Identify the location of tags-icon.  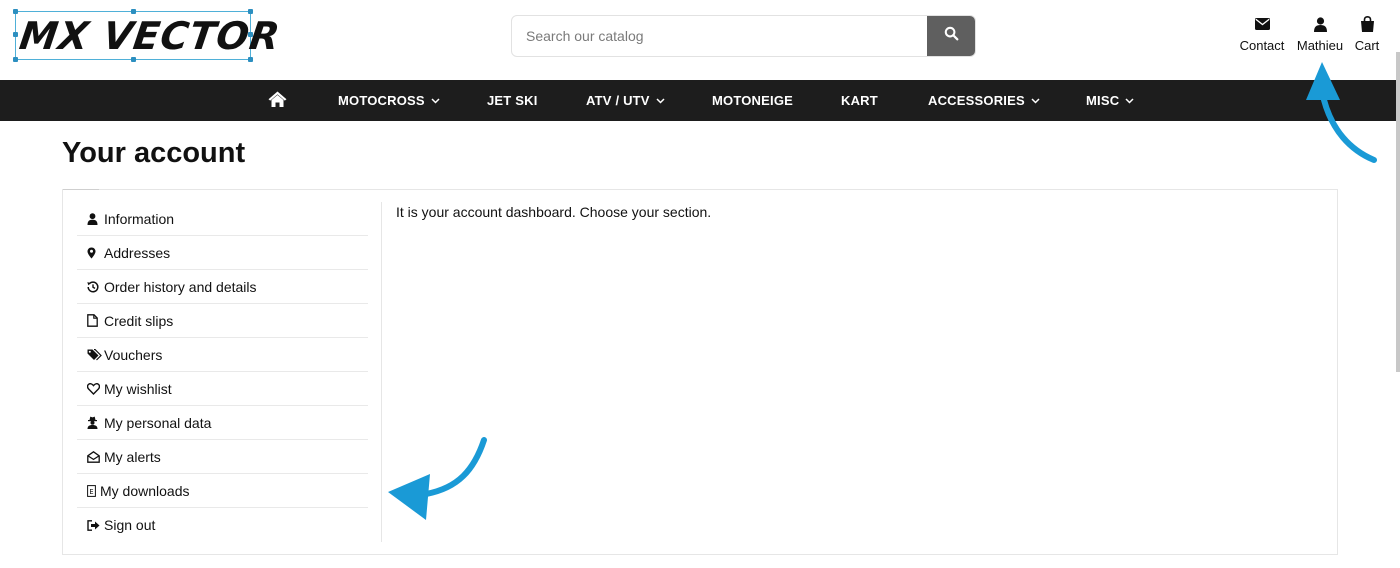
(95, 354).